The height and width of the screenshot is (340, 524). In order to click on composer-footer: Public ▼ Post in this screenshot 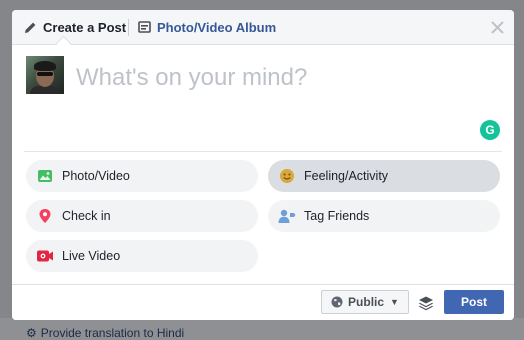, I will do `click(263, 302)`.